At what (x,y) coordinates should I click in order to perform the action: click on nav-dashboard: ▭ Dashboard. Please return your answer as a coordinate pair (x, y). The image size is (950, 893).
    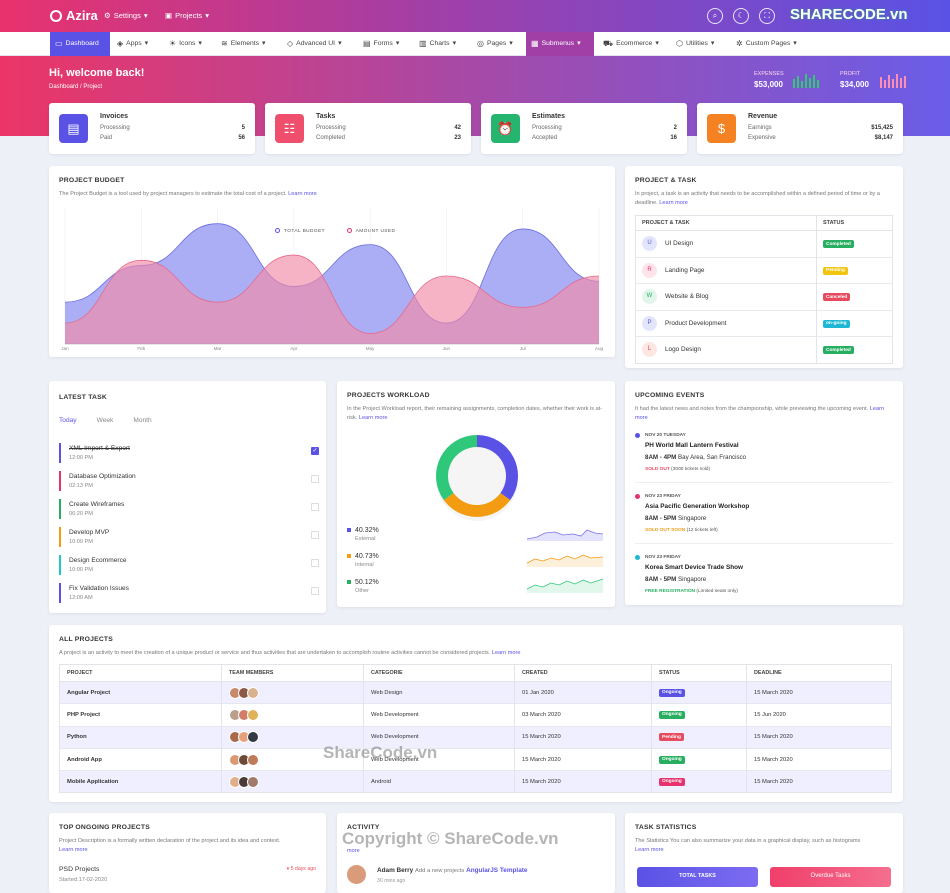
    Looking at the image, I should click on (80, 44).